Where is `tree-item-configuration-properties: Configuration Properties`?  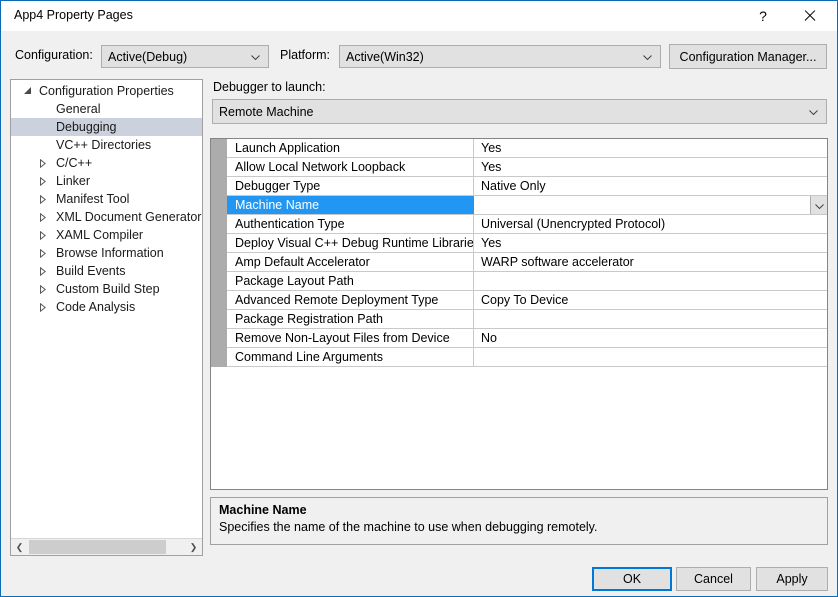 tree-item-configuration-properties: Configuration Properties is located at coordinates (106, 91).